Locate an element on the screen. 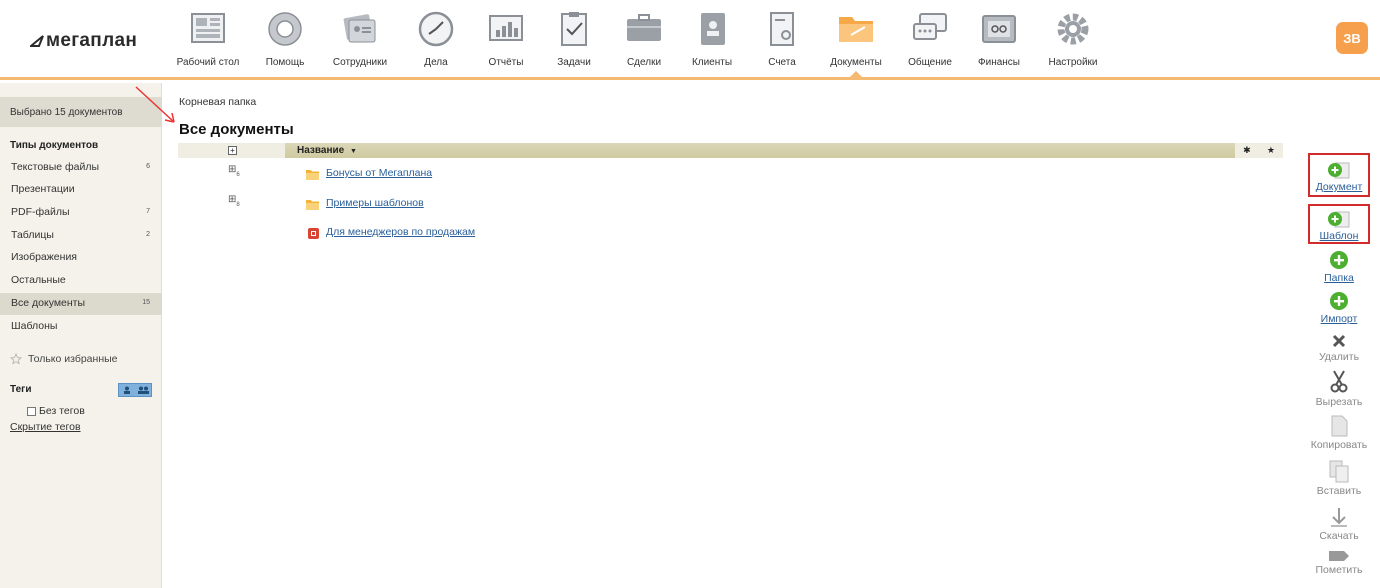 The image size is (1380, 588). action-label: Пометить is located at coordinates (1339, 570).